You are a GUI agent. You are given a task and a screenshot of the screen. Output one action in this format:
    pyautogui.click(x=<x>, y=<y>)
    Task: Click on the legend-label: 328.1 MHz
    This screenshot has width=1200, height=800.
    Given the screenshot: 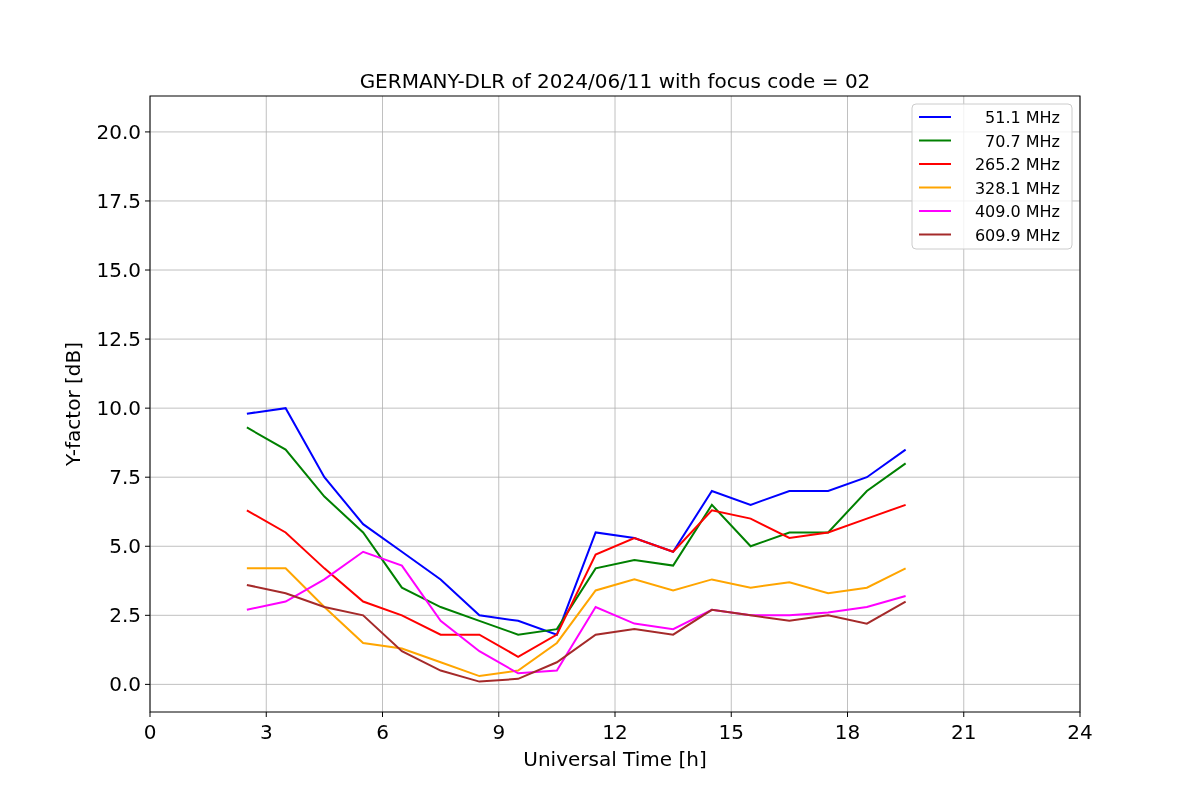 What is the action you would take?
    pyautogui.click(x=1017, y=188)
    